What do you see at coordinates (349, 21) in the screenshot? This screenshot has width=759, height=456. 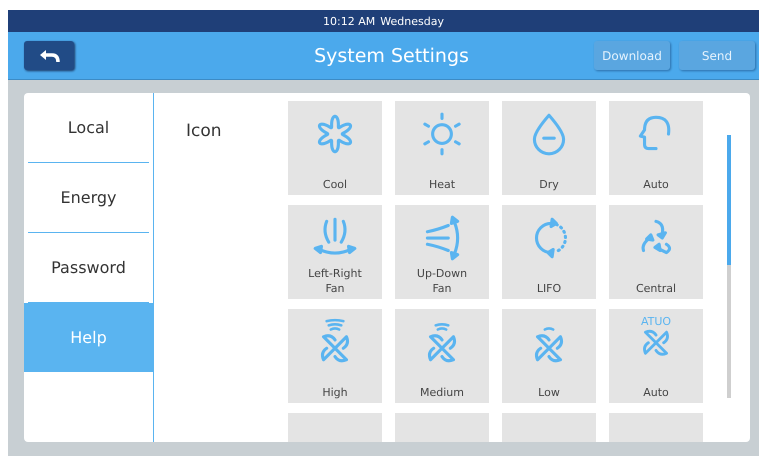 I see `status-time: 10:12 AM` at bounding box center [349, 21].